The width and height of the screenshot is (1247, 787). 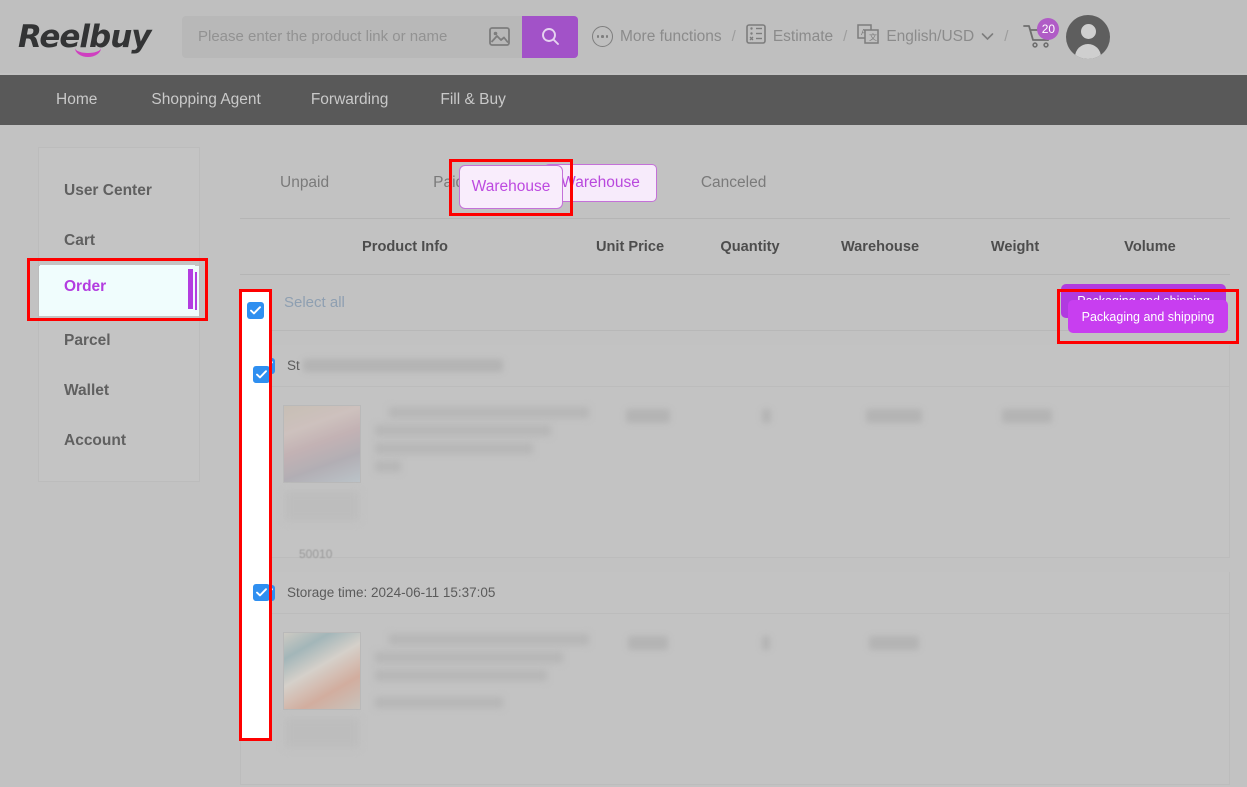 What do you see at coordinates (405, 246) in the screenshot?
I see `column-header-product-info: Product Info` at bounding box center [405, 246].